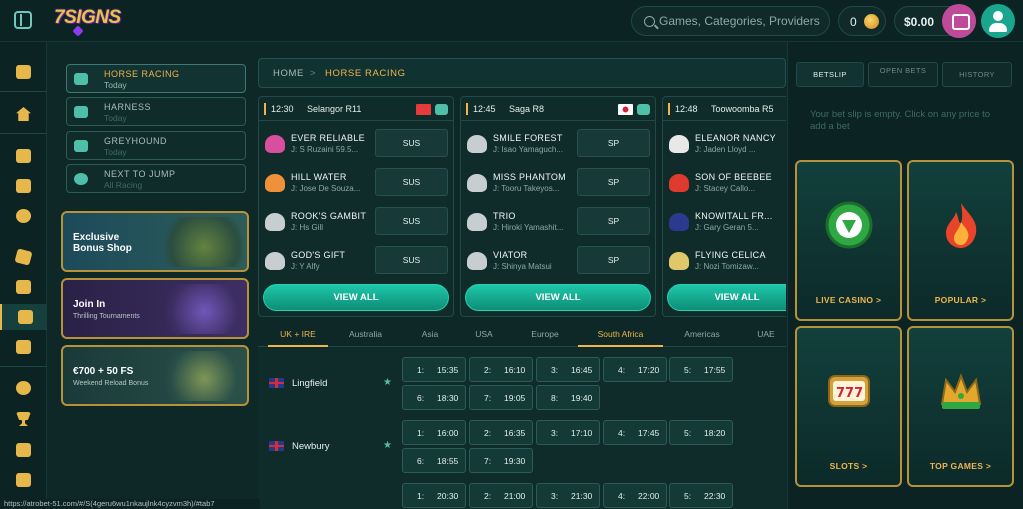  What do you see at coordinates (701, 369) in the screenshot?
I see `race-time-slot: 5: 17:55` at bounding box center [701, 369].